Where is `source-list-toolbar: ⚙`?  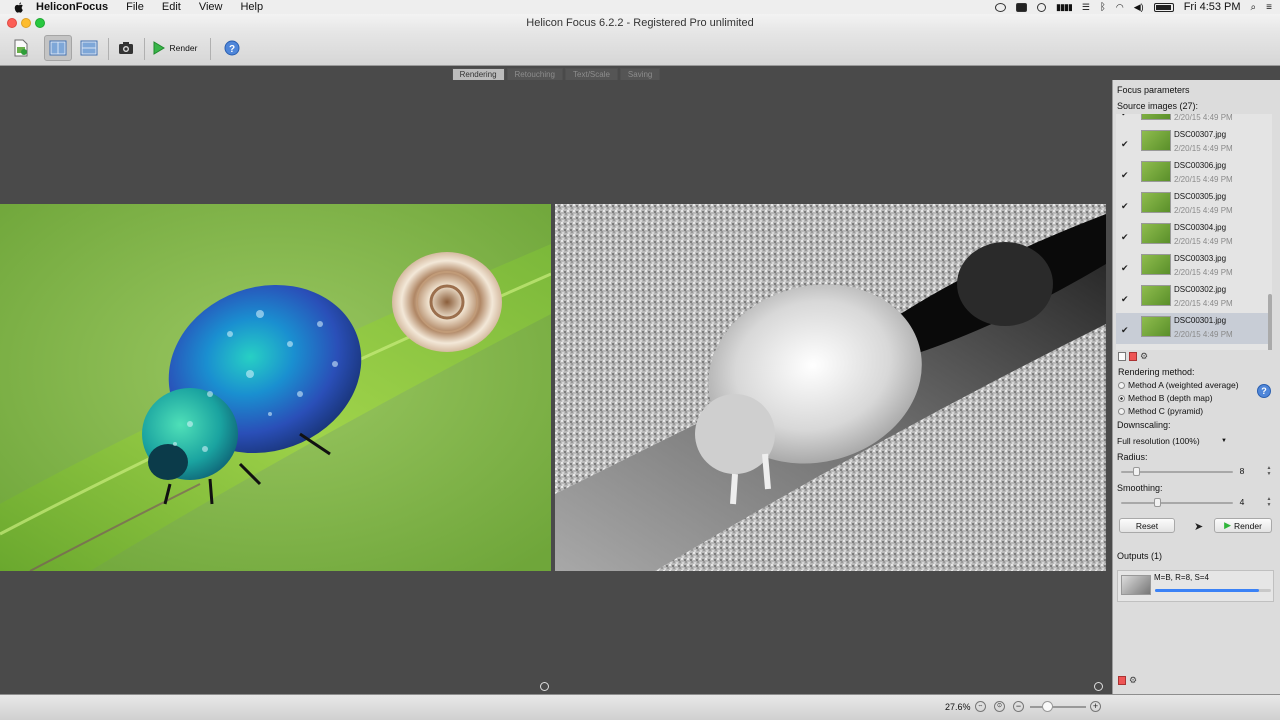 source-list-toolbar: ⚙ is located at coordinates (1133, 356).